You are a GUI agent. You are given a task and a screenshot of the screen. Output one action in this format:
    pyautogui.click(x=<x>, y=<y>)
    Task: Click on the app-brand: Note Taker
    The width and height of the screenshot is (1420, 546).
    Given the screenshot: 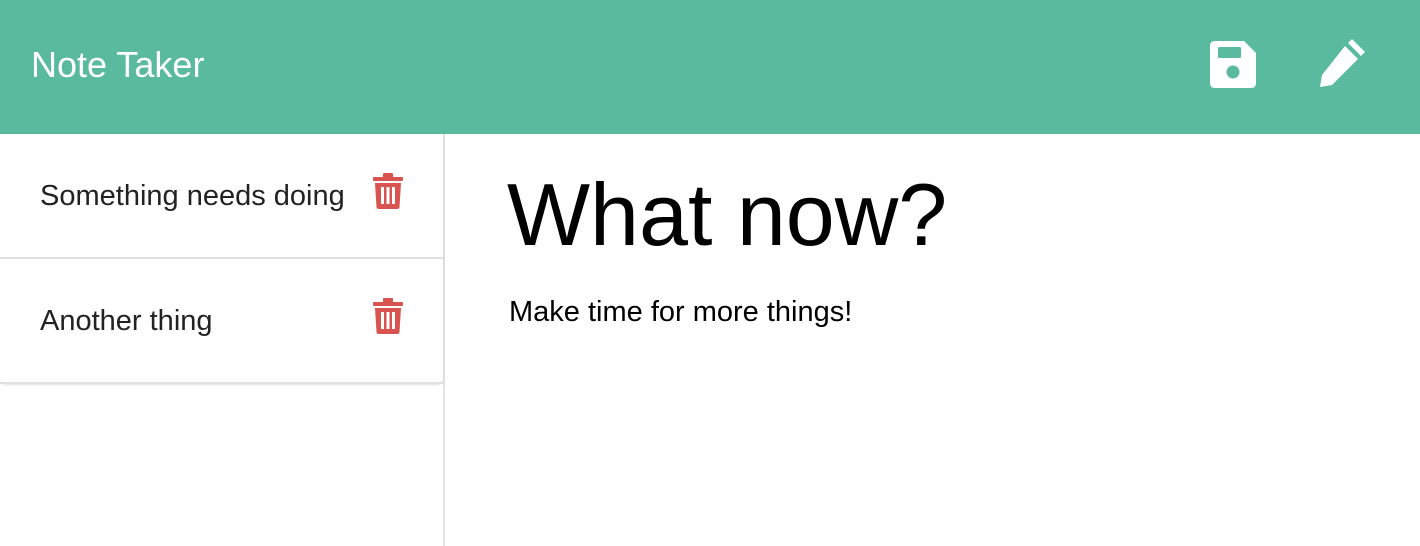 What is the action you would take?
    pyautogui.click(x=117, y=65)
    